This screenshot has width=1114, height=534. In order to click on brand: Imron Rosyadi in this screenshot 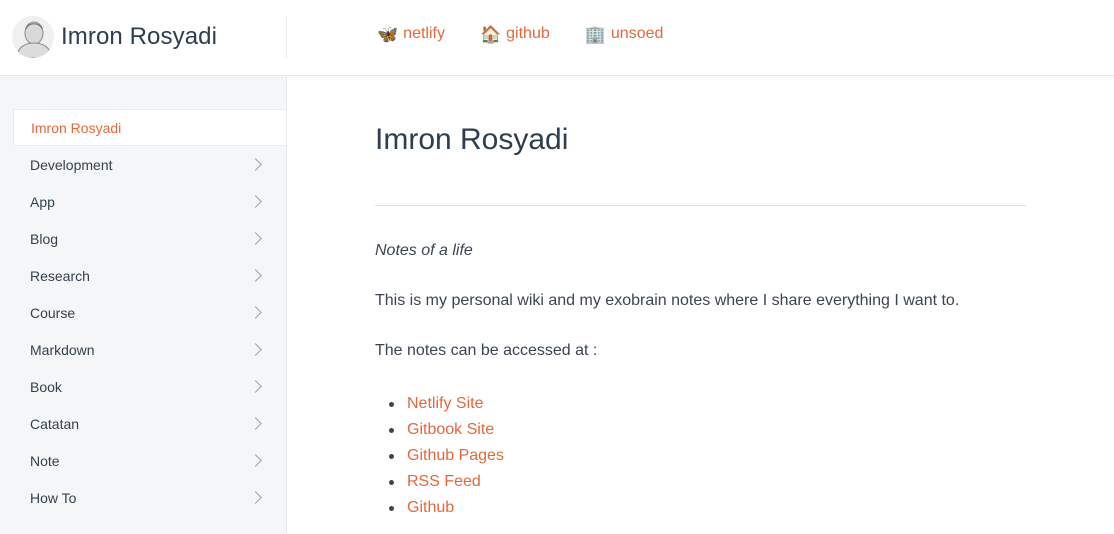, I will do `click(114, 37)`.